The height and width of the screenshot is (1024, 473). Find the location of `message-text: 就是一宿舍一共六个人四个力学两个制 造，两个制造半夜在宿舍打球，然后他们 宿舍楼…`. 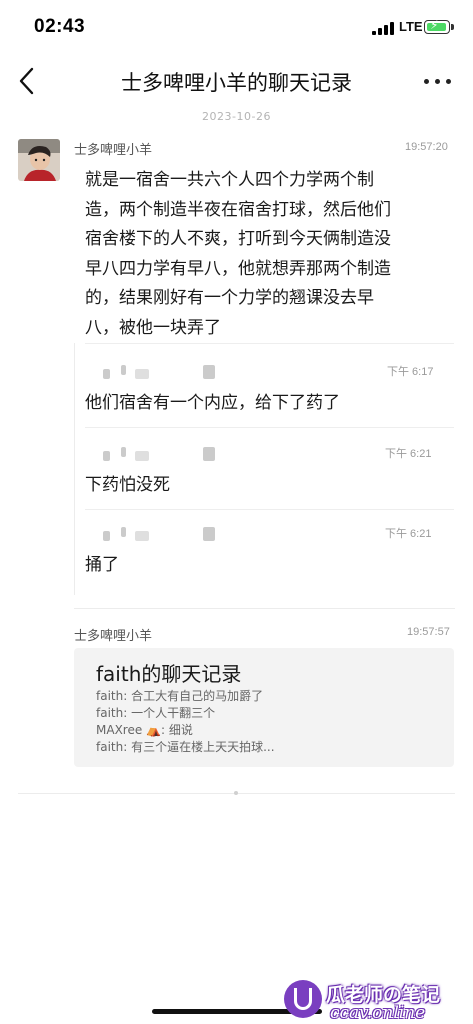

message-text: 就是一宿舍一共六个人四个力学两个制 造，两个制造半夜在宿舍打球，然后他们 宿舍楼… is located at coordinates (238, 254).